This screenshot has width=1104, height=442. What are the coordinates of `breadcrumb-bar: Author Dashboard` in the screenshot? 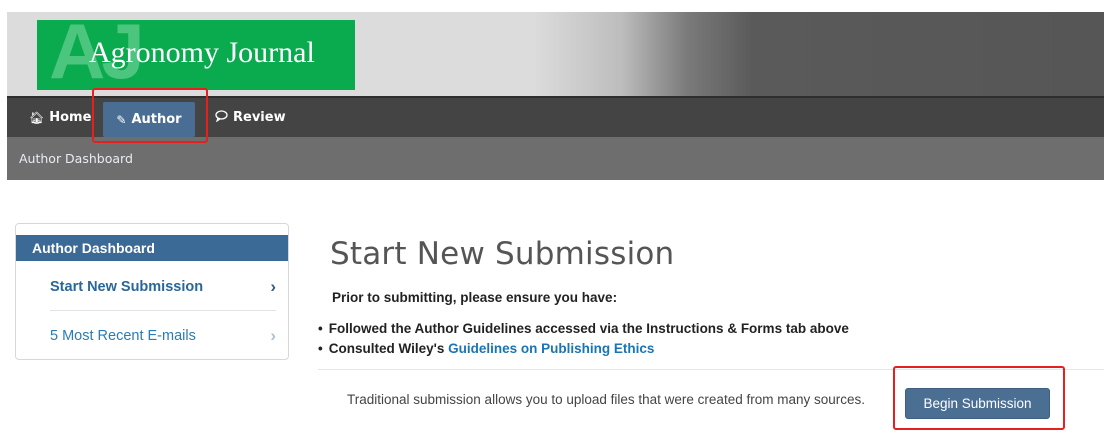 It's located at (555, 158).